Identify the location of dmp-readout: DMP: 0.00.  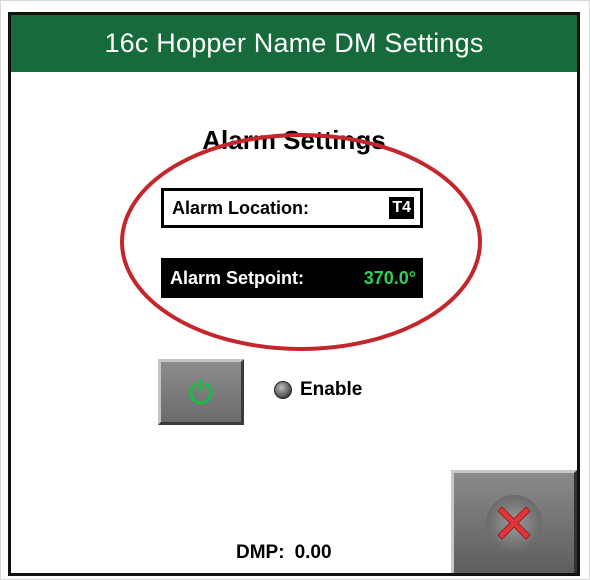
(284, 553).